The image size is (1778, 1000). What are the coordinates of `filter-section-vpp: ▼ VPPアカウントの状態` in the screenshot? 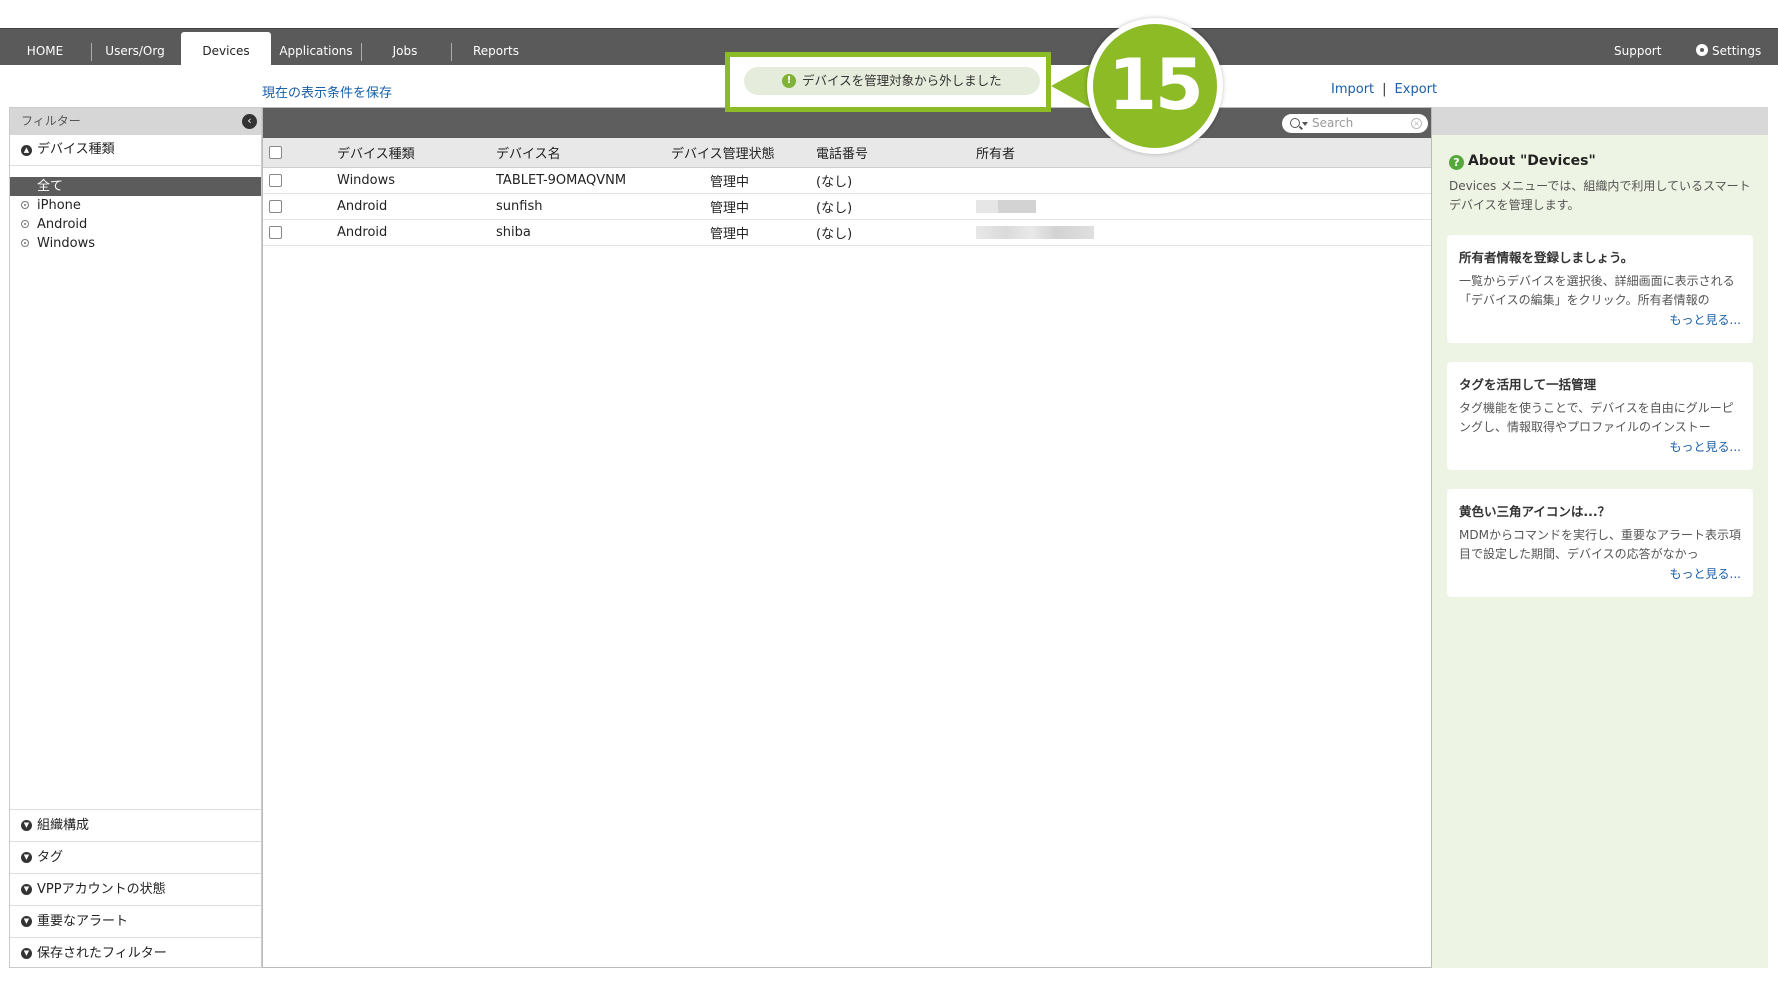 It's located at (135, 889).